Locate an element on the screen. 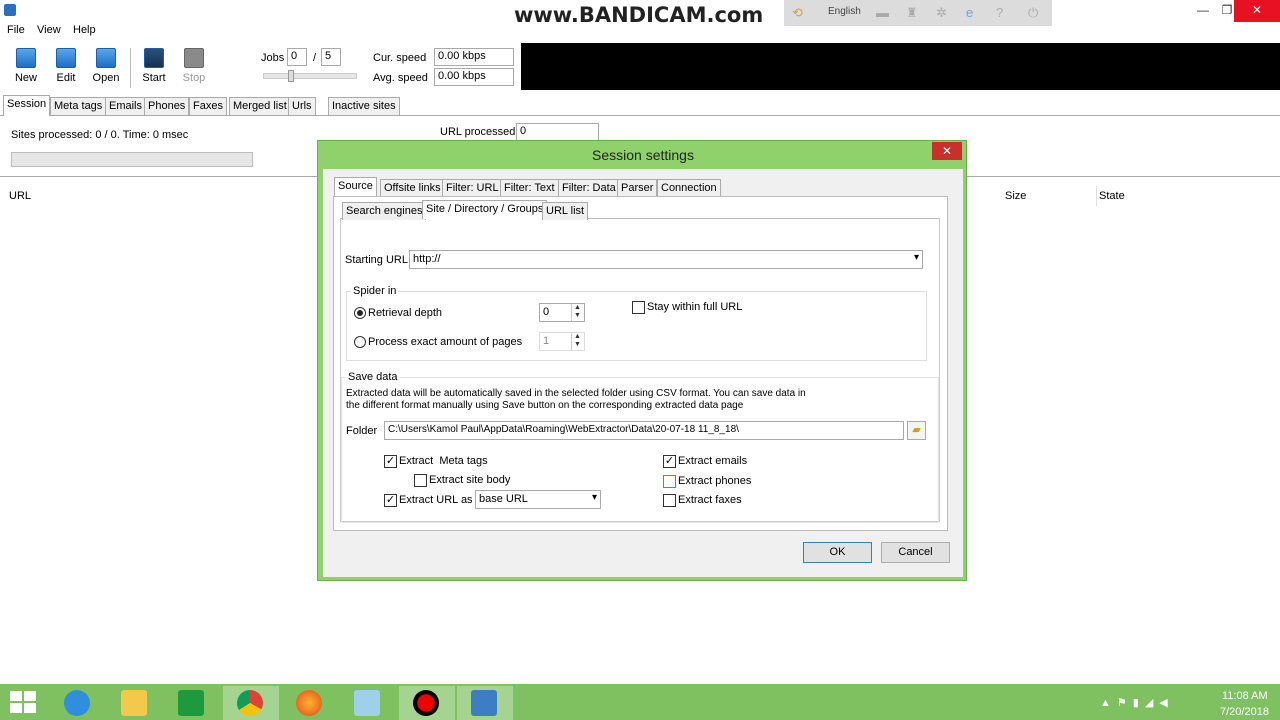  starting-url-label: Starting URL is located at coordinates (376, 260).